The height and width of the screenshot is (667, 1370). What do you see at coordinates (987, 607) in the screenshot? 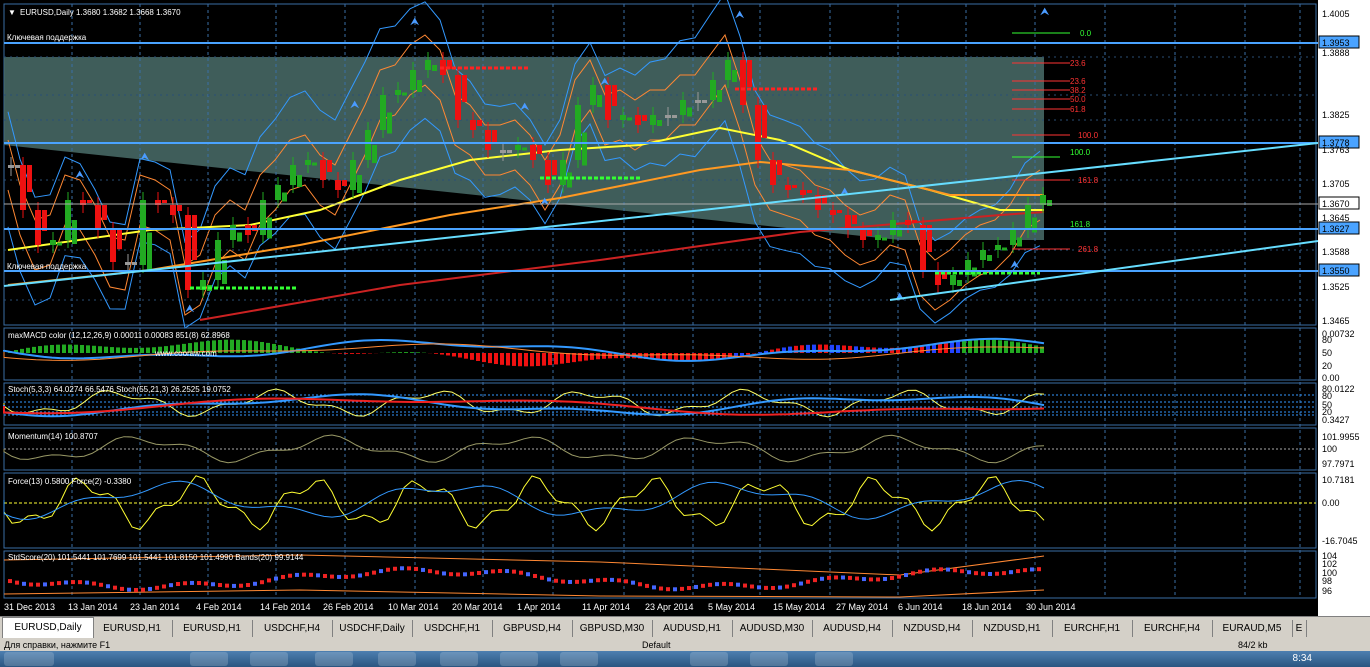
I see `date-tick: 18 Jun 2014` at bounding box center [987, 607].